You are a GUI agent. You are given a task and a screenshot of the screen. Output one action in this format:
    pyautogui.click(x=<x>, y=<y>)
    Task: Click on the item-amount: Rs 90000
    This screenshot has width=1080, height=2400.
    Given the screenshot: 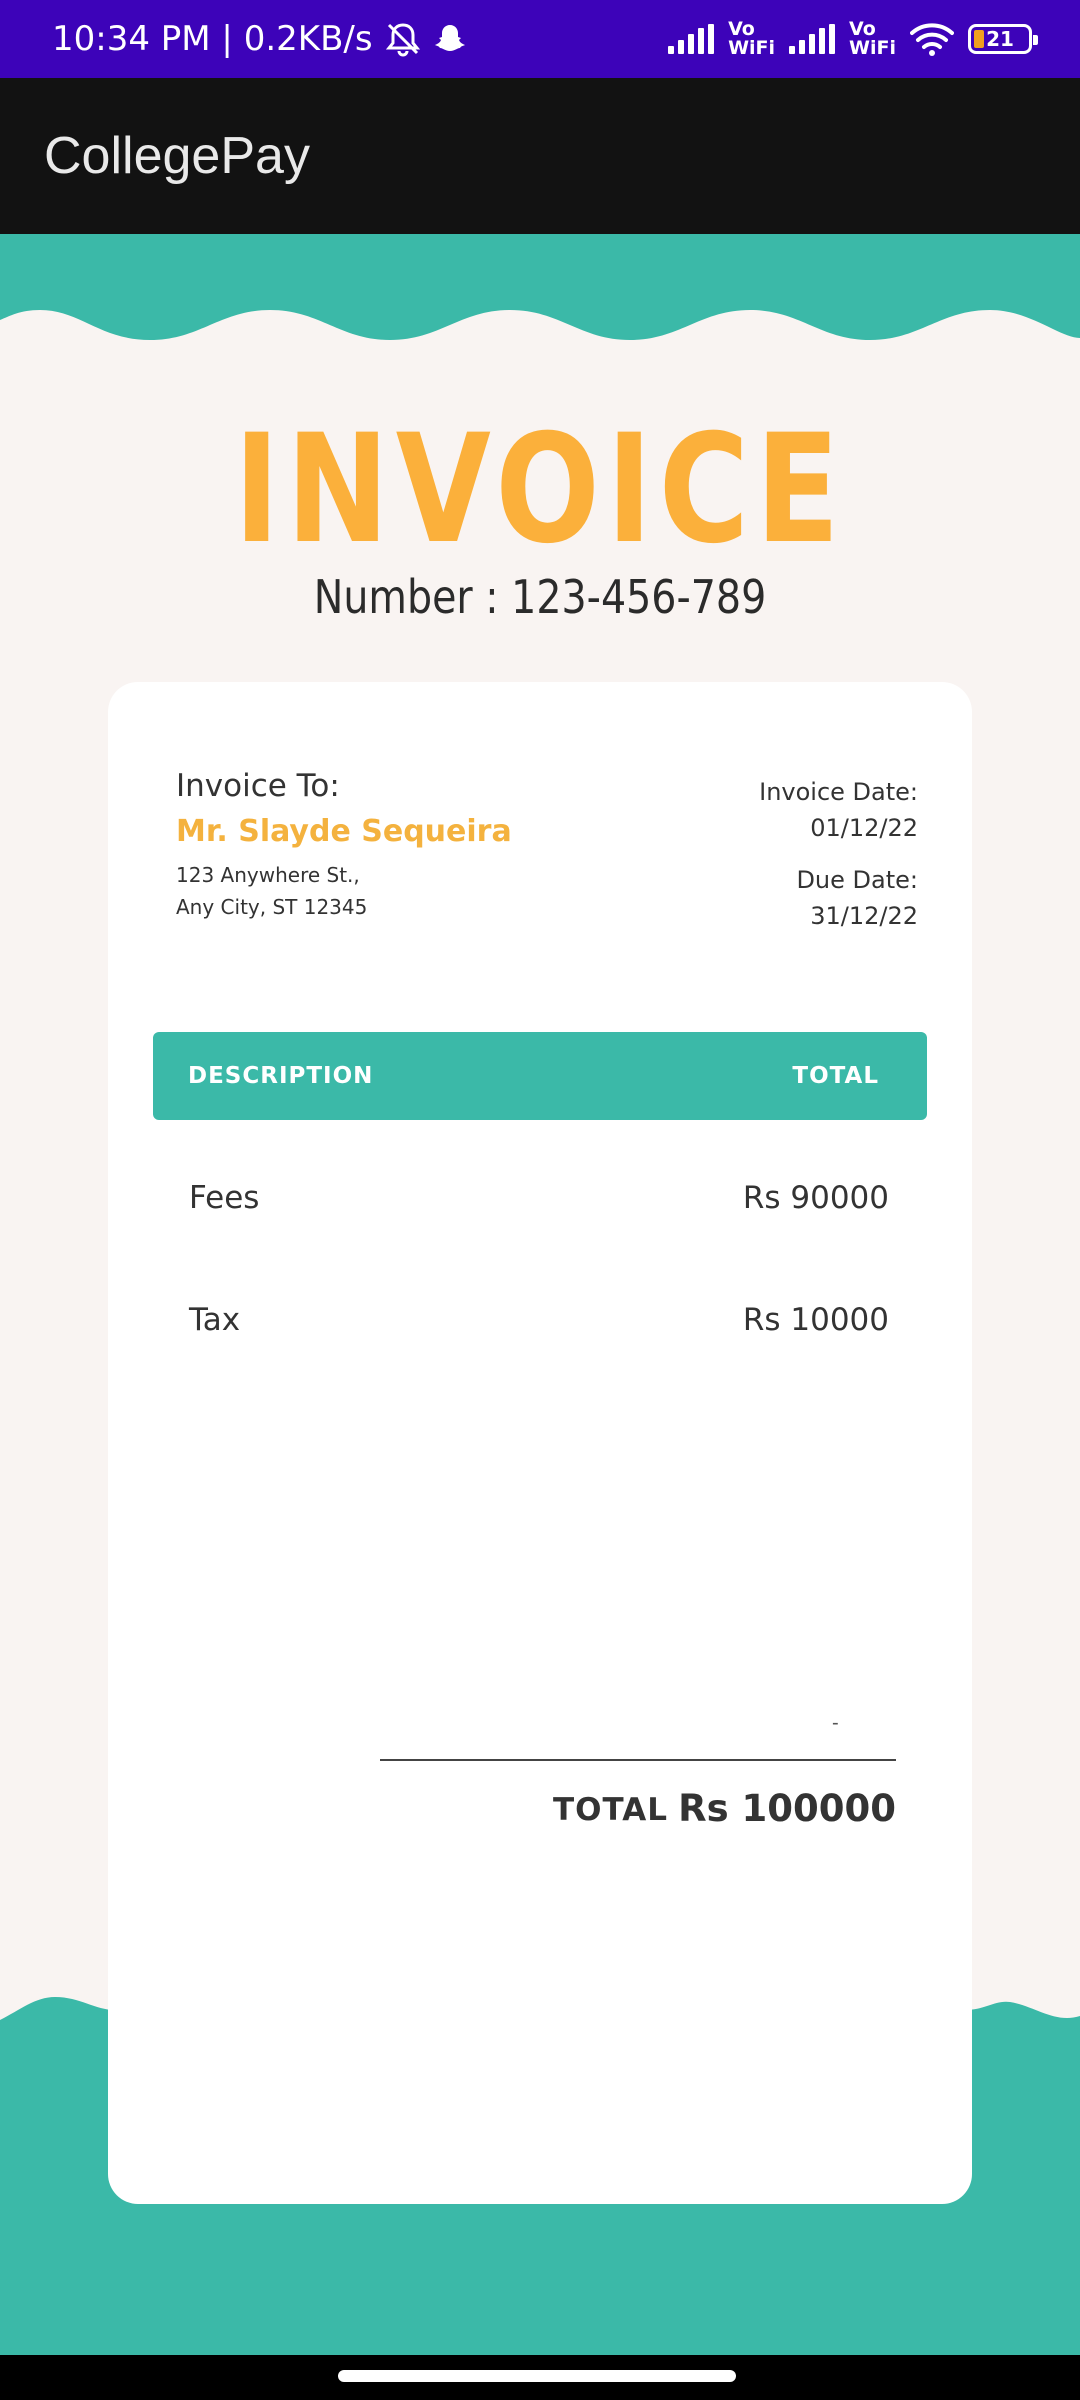 What is the action you would take?
    pyautogui.click(x=815, y=1198)
    